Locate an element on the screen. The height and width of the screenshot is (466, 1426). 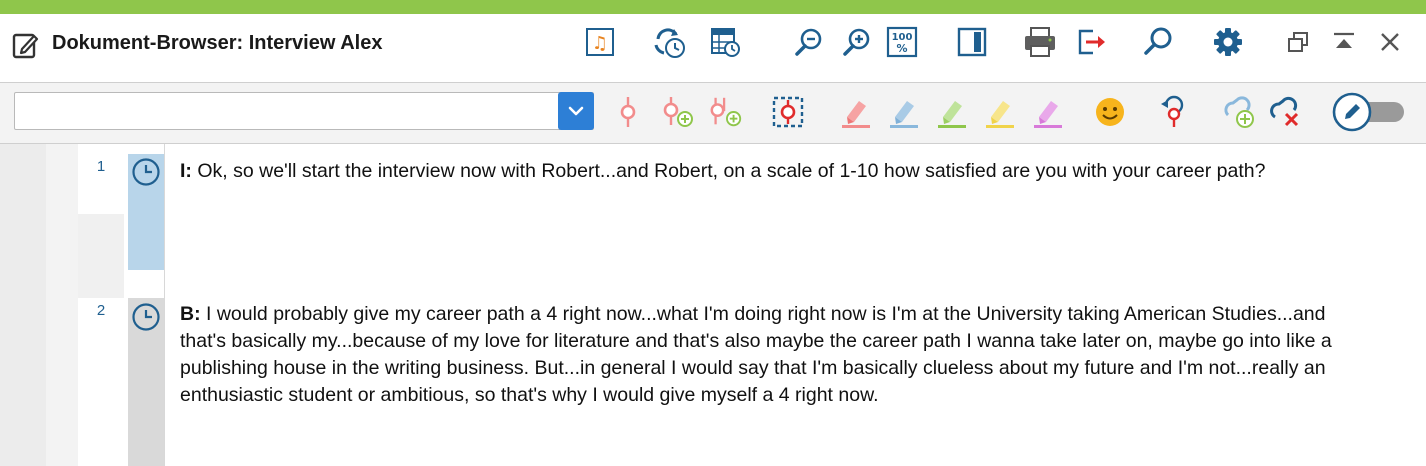
code-new-icon is located at coordinates (678, 112).